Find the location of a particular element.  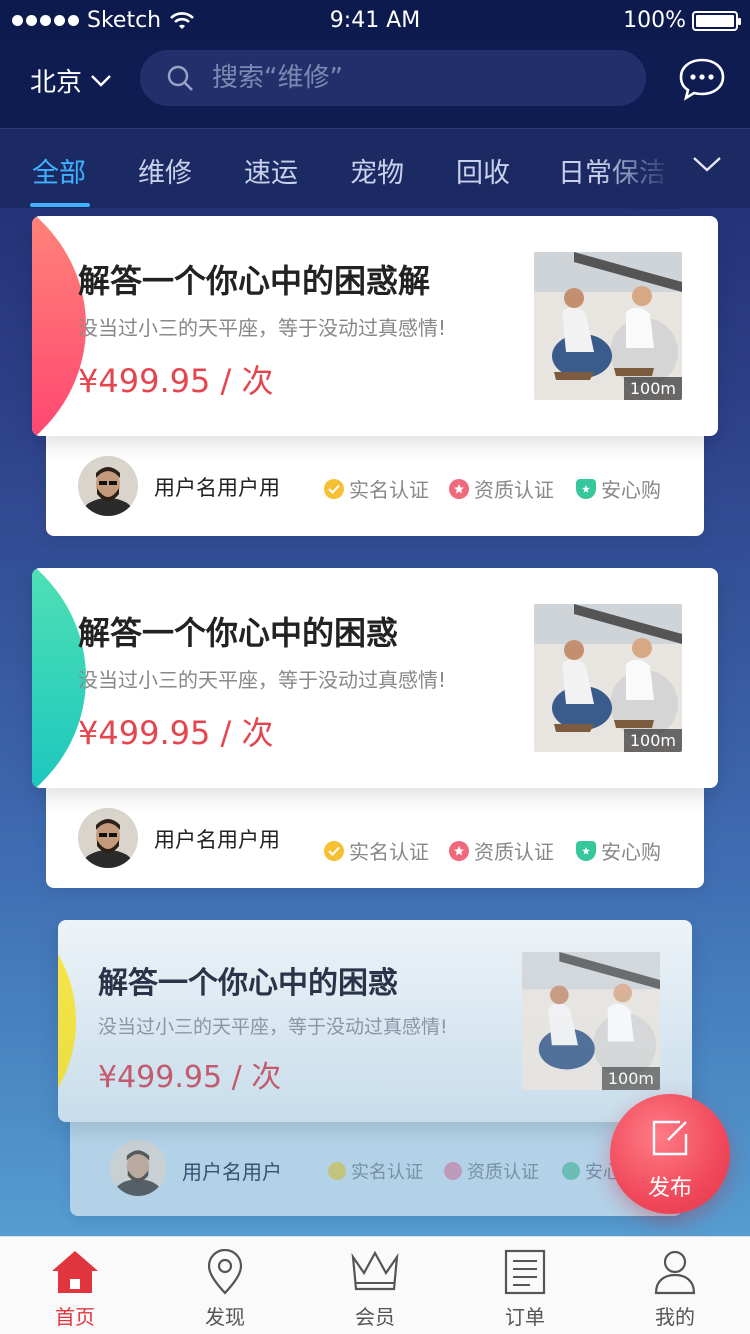

publish-button: 发布 is located at coordinates (670, 1154).